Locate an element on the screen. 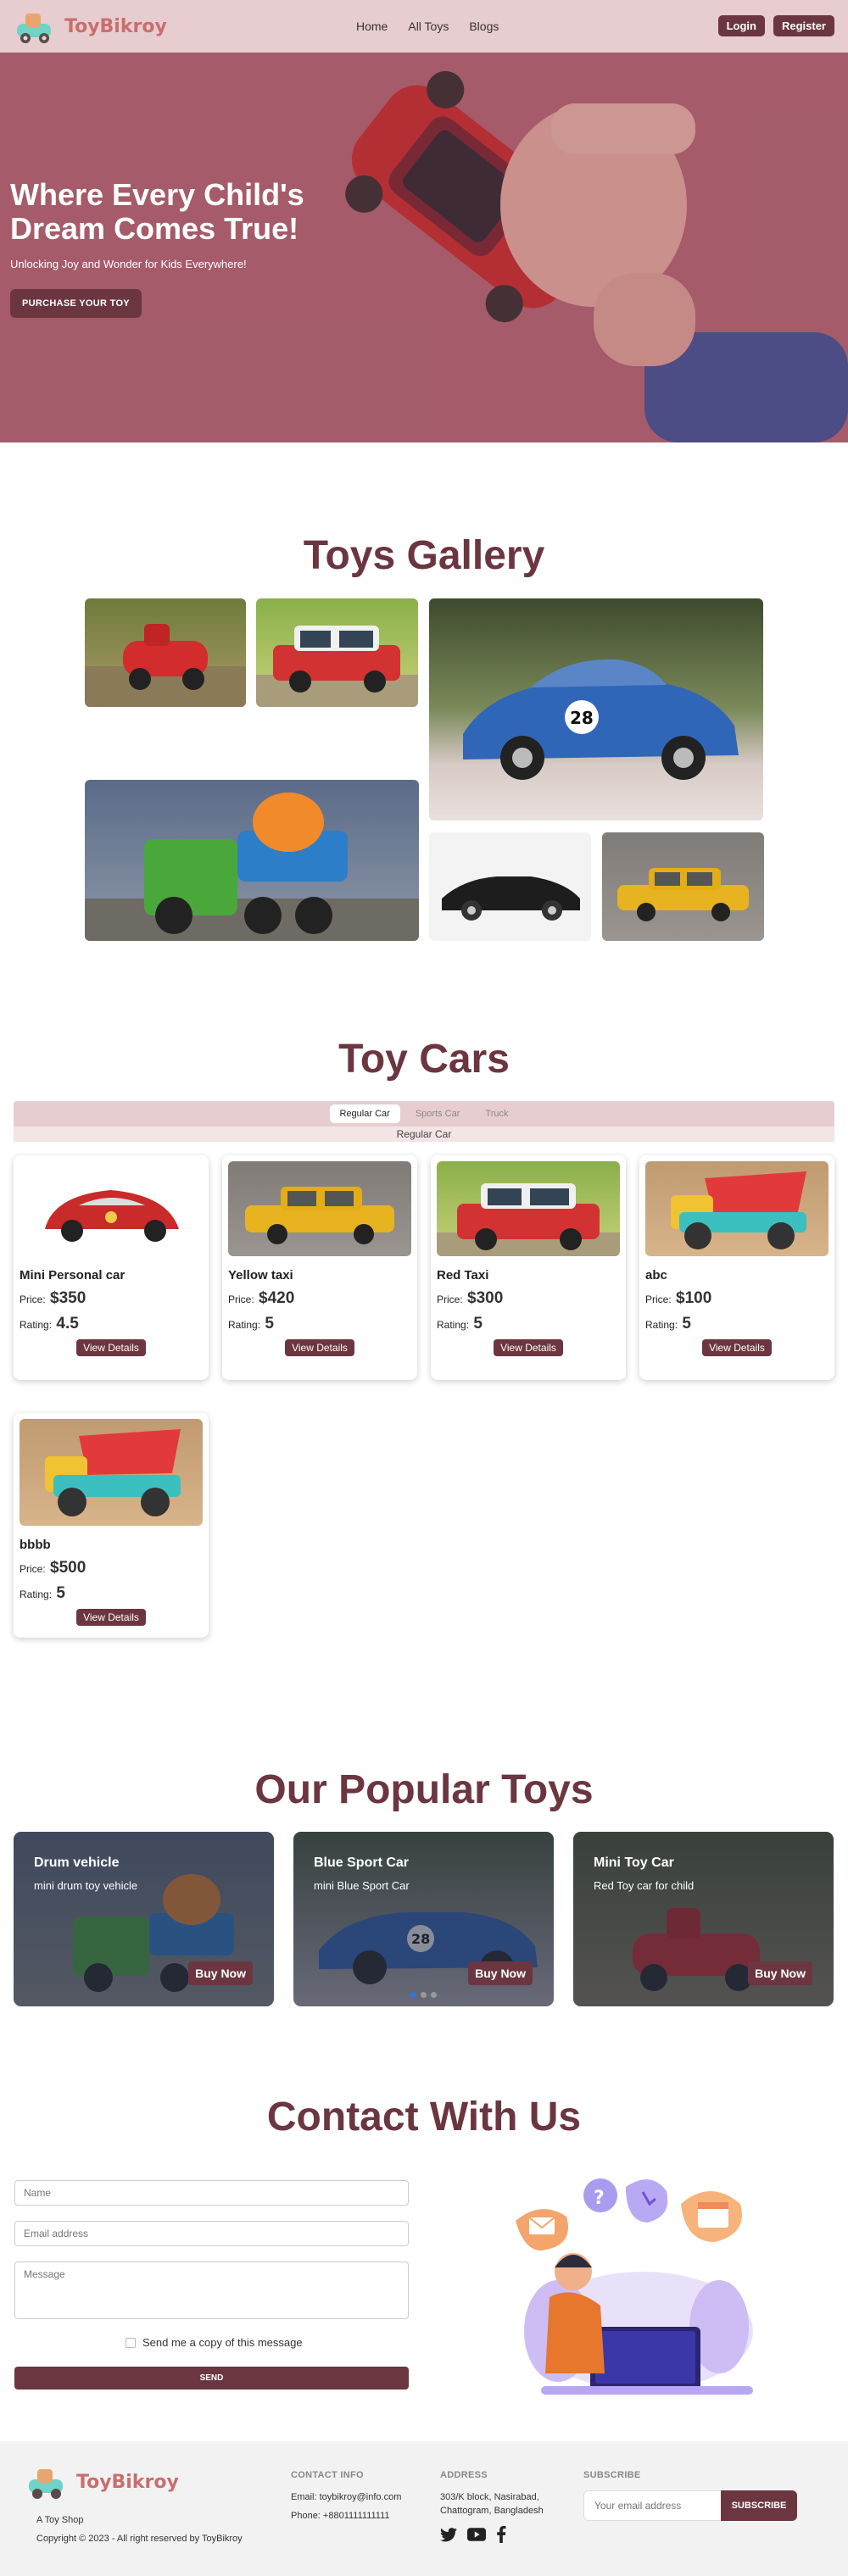 The width and height of the screenshot is (848, 2576). customer-support-illustration: ? is located at coordinates (634, 2286).